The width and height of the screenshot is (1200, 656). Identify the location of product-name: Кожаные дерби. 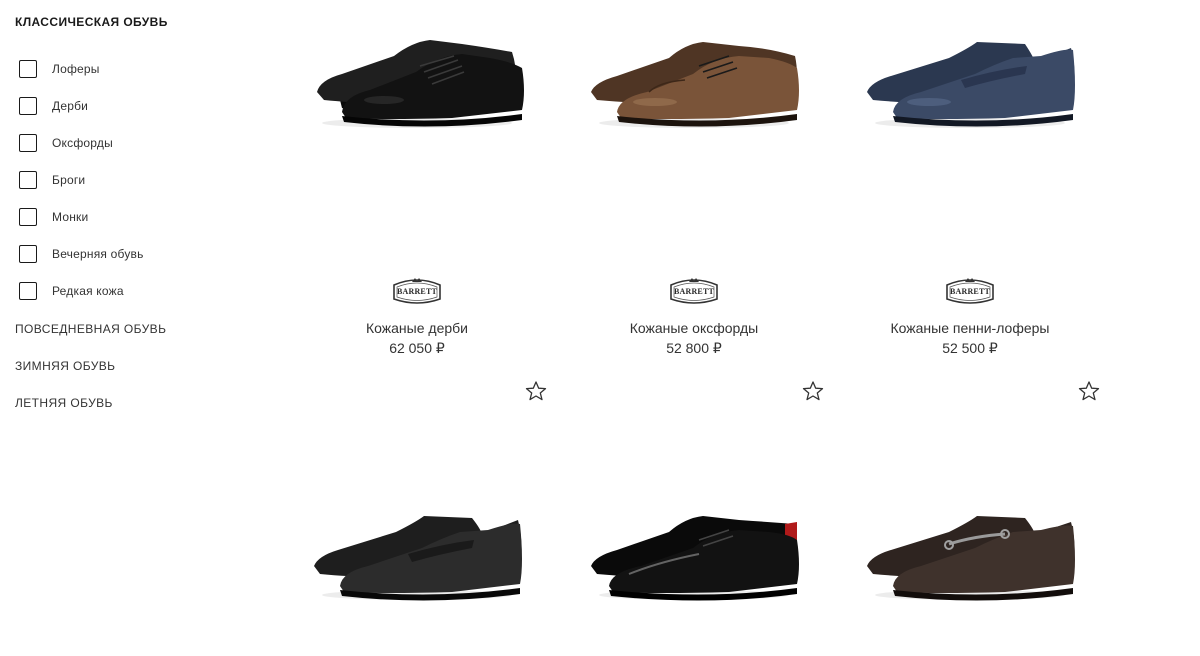
(417, 328).